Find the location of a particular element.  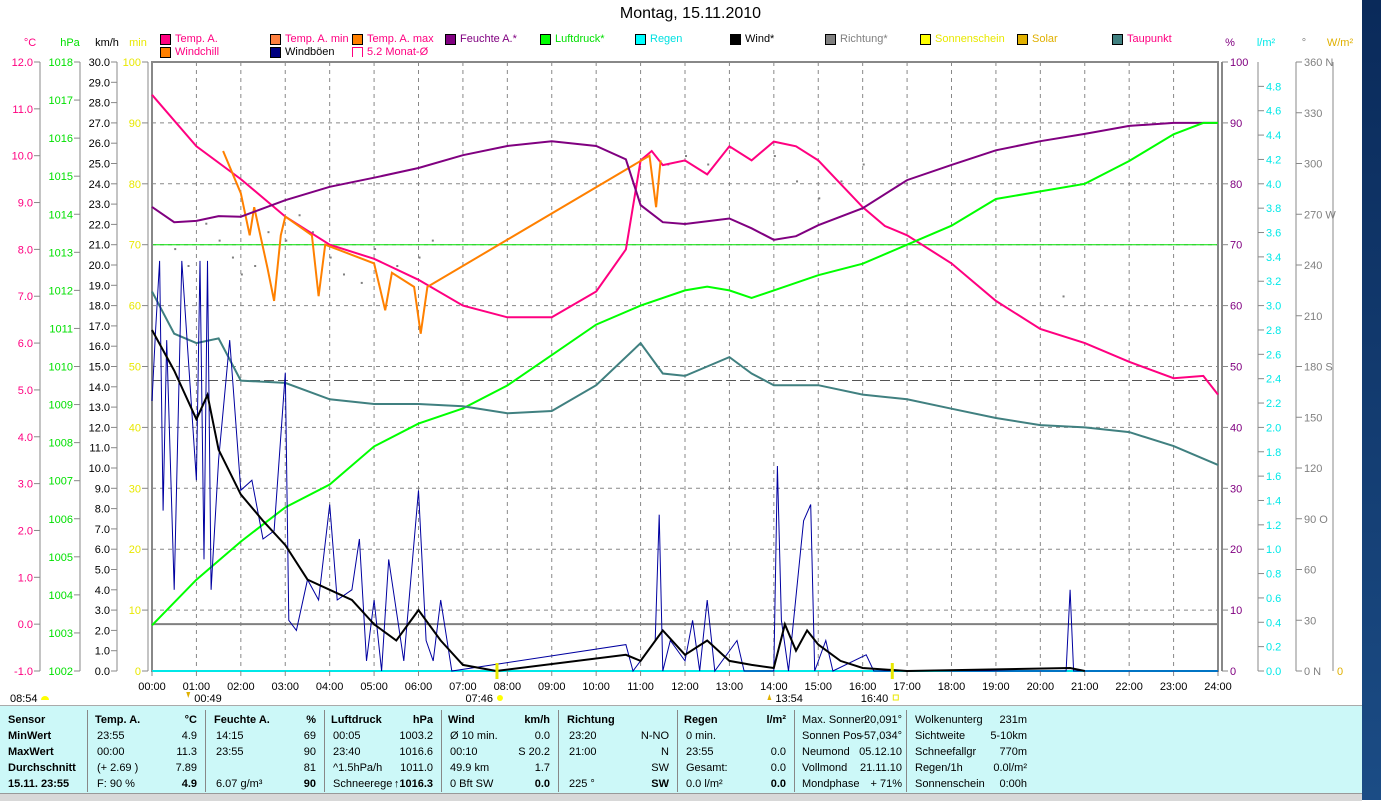

rain-tick-label: 2.6 is located at coordinates (1273, 355).